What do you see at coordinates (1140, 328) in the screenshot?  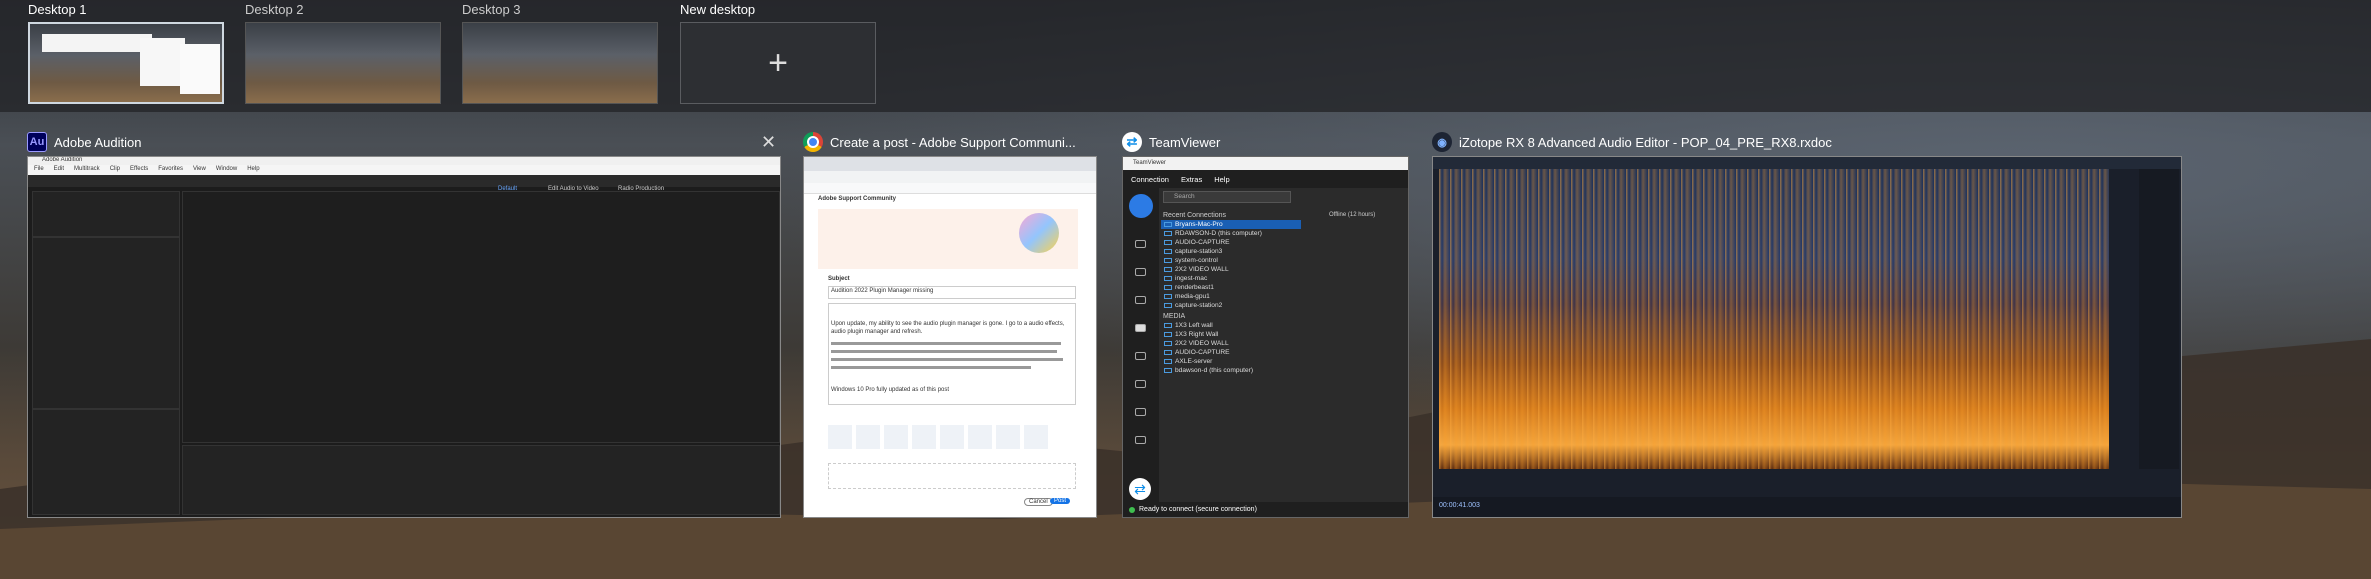 I see `computers-icon` at bounding box center [1140, 328].